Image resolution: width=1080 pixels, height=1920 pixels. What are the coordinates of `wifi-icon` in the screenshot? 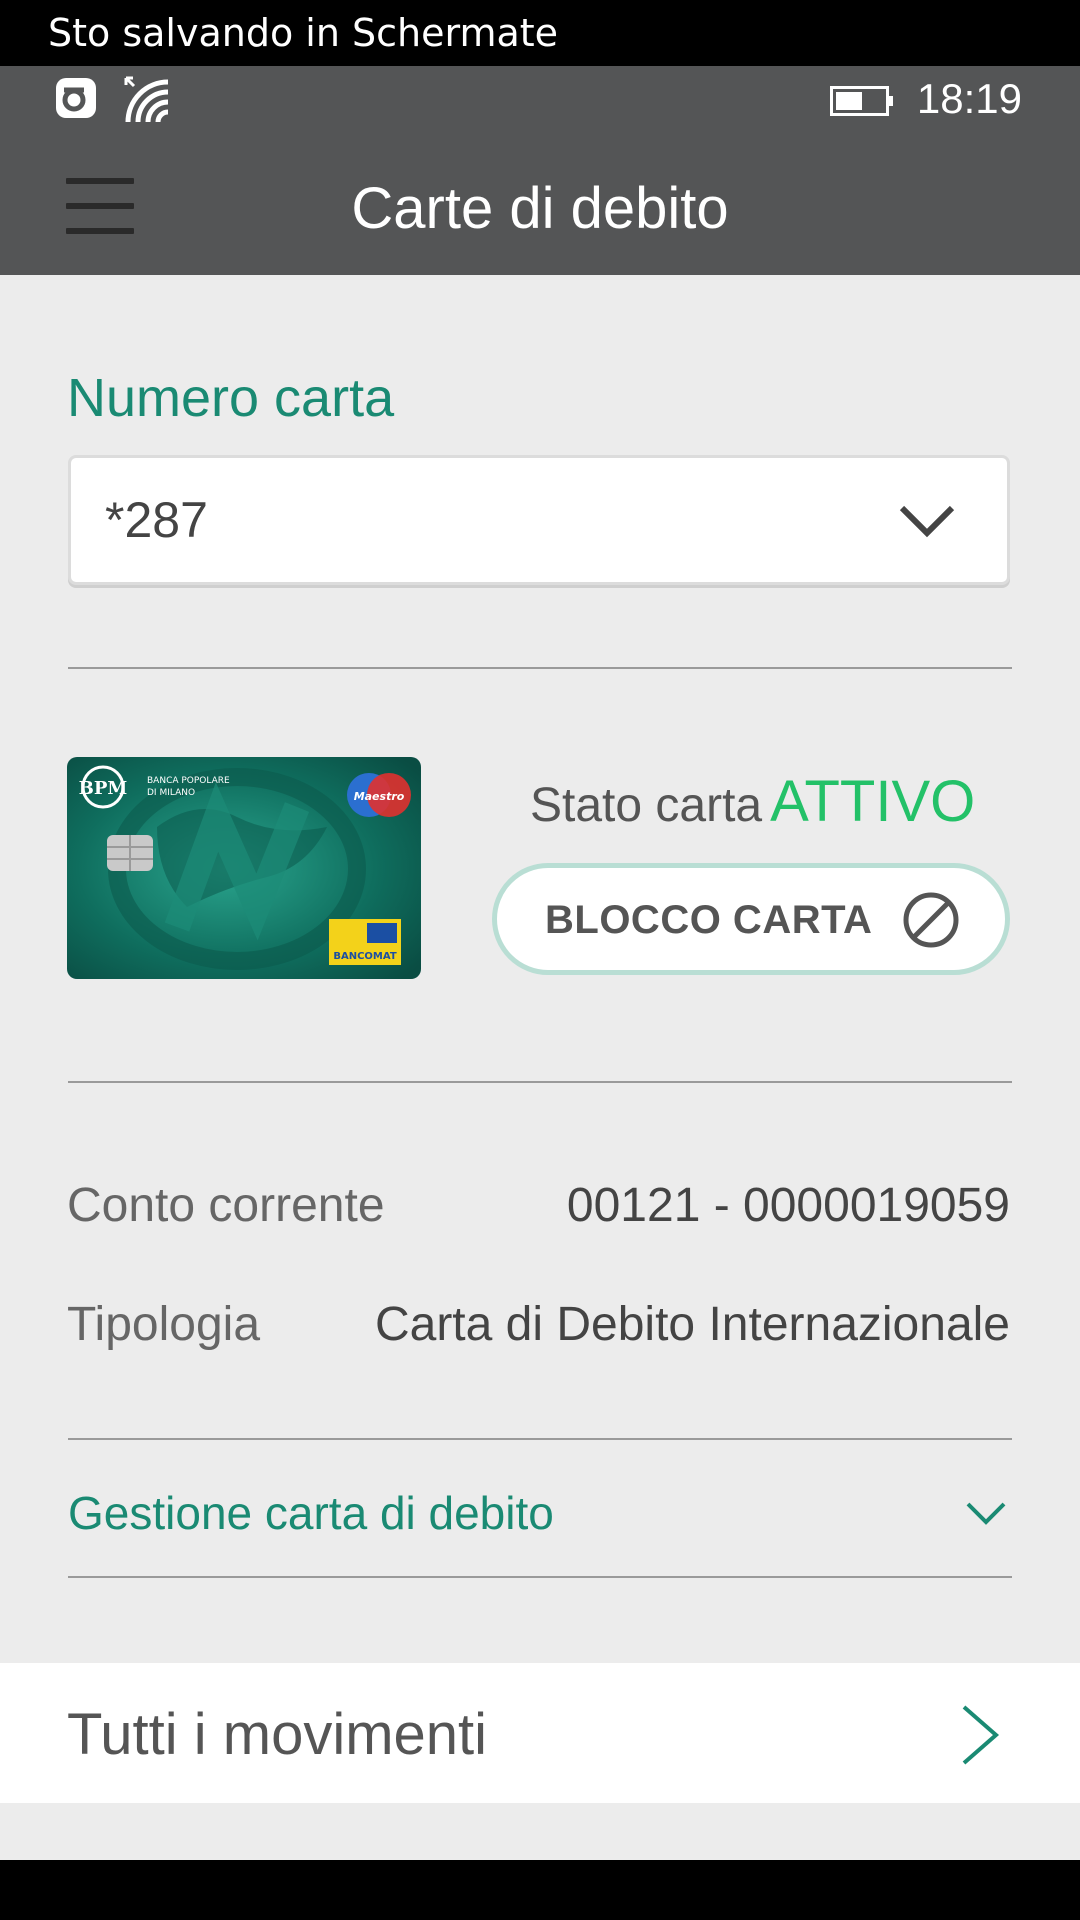 It's located at (146, 99).